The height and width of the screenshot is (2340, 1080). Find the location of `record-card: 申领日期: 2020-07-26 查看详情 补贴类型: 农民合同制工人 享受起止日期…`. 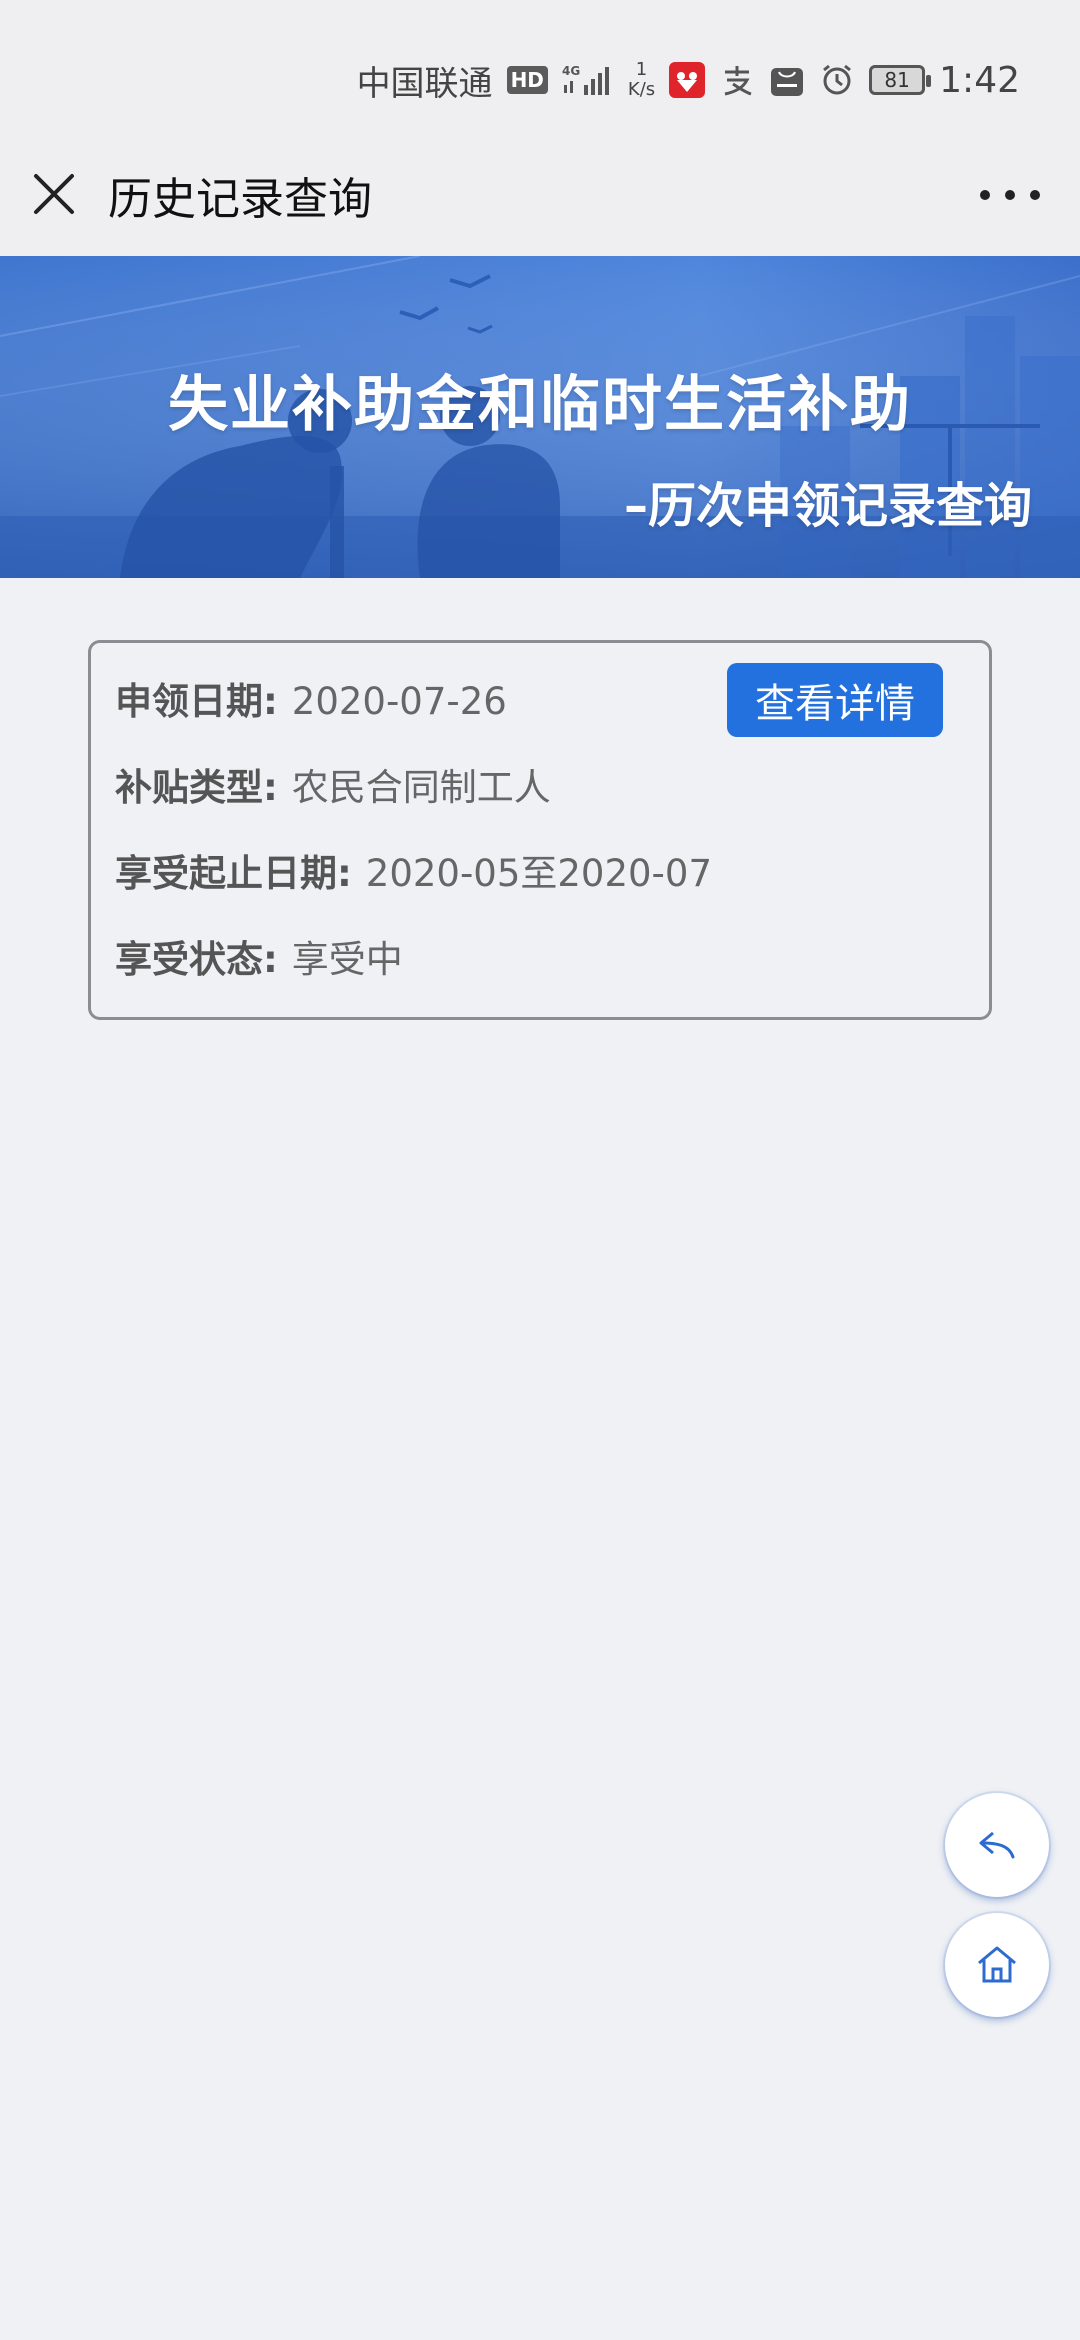

record-card: 申领日期: 2020-07-26 查看详情 补贴类型: 农民合同制工人 享受起止日期… is located at coordinates (540, 830).